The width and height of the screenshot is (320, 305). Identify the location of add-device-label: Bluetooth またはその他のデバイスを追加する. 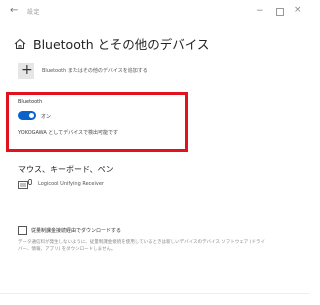
(95, 70).